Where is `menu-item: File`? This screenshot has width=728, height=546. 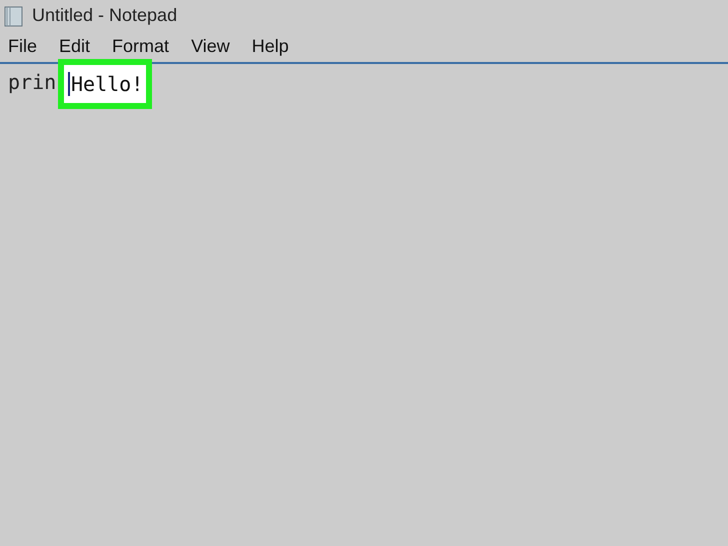
menu-item: File is located at coordinates (23, 46).